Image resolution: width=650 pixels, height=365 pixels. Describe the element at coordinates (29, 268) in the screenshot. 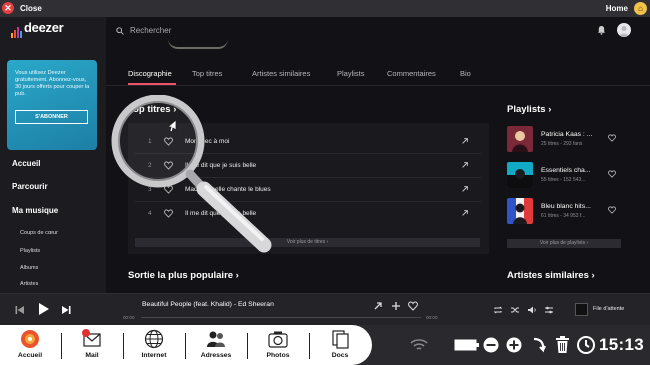

I see `sidebar-item-albums: Albums` at that location.